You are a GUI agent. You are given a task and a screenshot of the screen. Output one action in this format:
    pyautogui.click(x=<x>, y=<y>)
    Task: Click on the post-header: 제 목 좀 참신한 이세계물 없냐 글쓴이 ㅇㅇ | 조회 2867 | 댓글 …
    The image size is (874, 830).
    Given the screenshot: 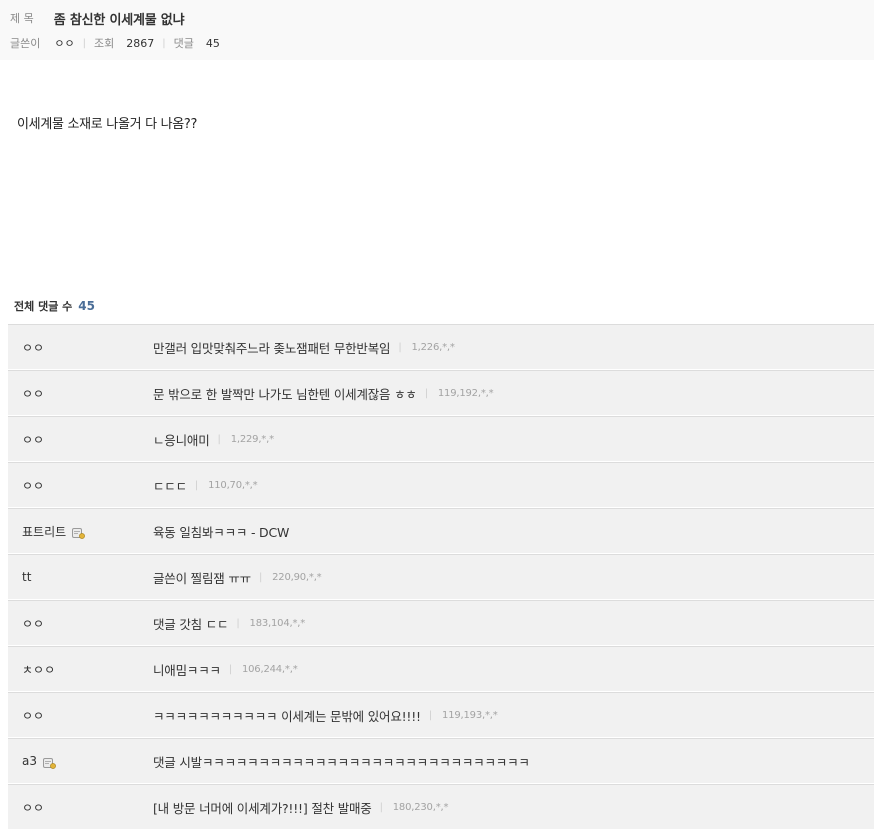 What is the action you would take?
    pyautogui.click(x=437, y=30)
    